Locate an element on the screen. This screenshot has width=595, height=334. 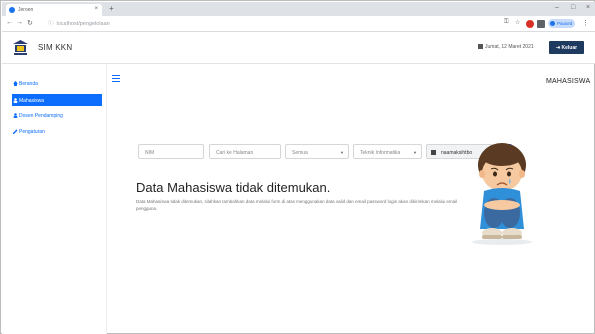
prodi-value: Teknik Informatika is located at coordinates (380, 153).